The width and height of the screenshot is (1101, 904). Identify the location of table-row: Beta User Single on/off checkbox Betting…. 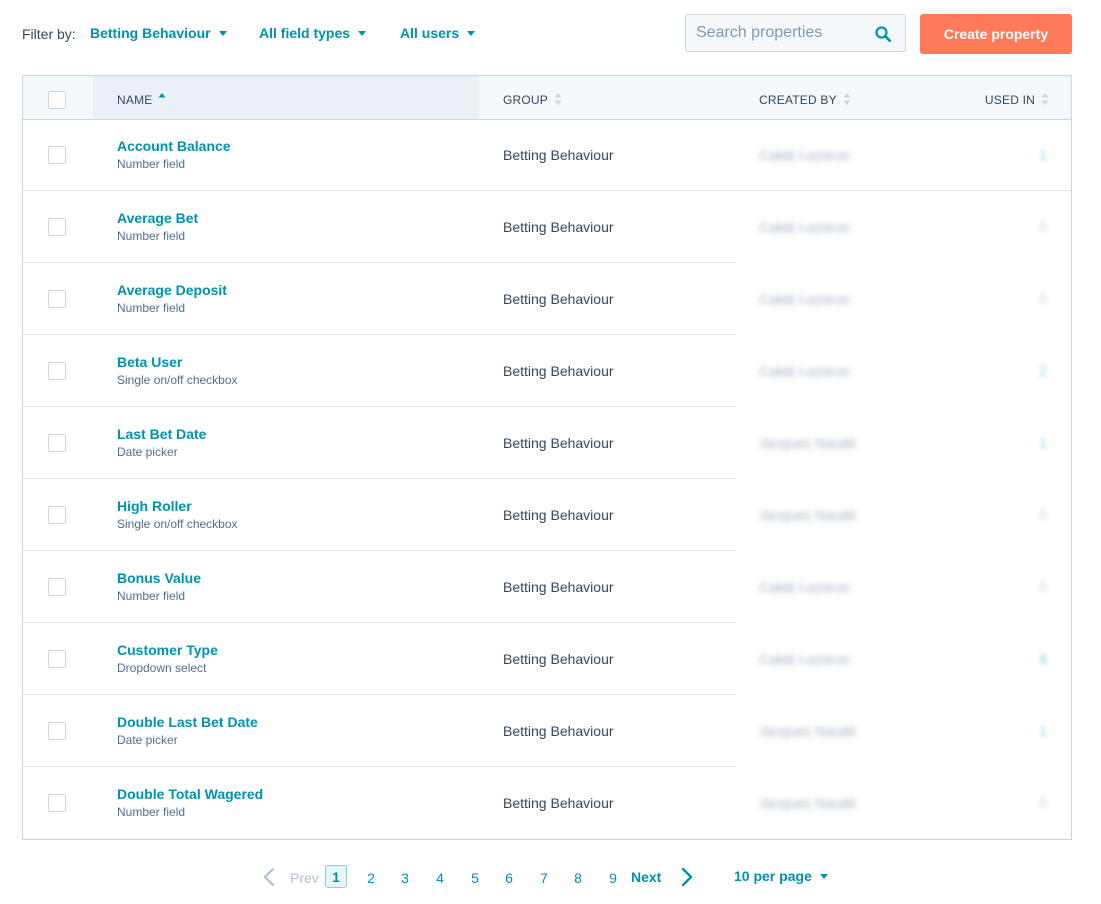
(547, 371).